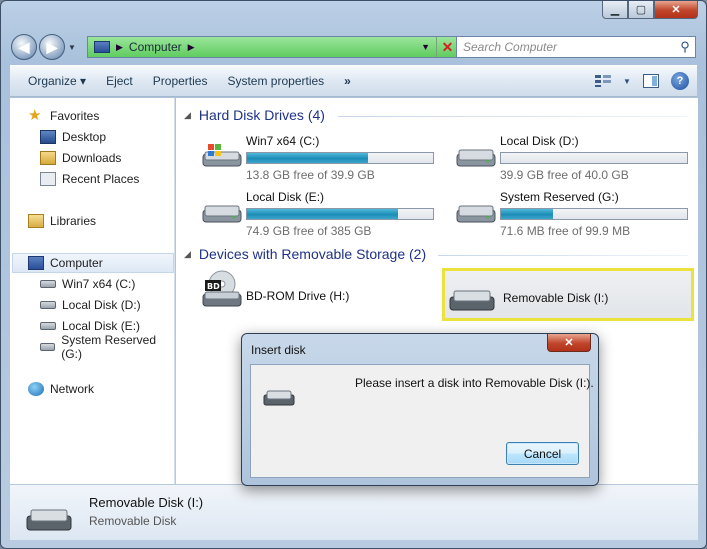  What do you see at coordinates (52, 47) in the screenshot?
I see `forward-button: ▶` at bounding box center [52, 47].